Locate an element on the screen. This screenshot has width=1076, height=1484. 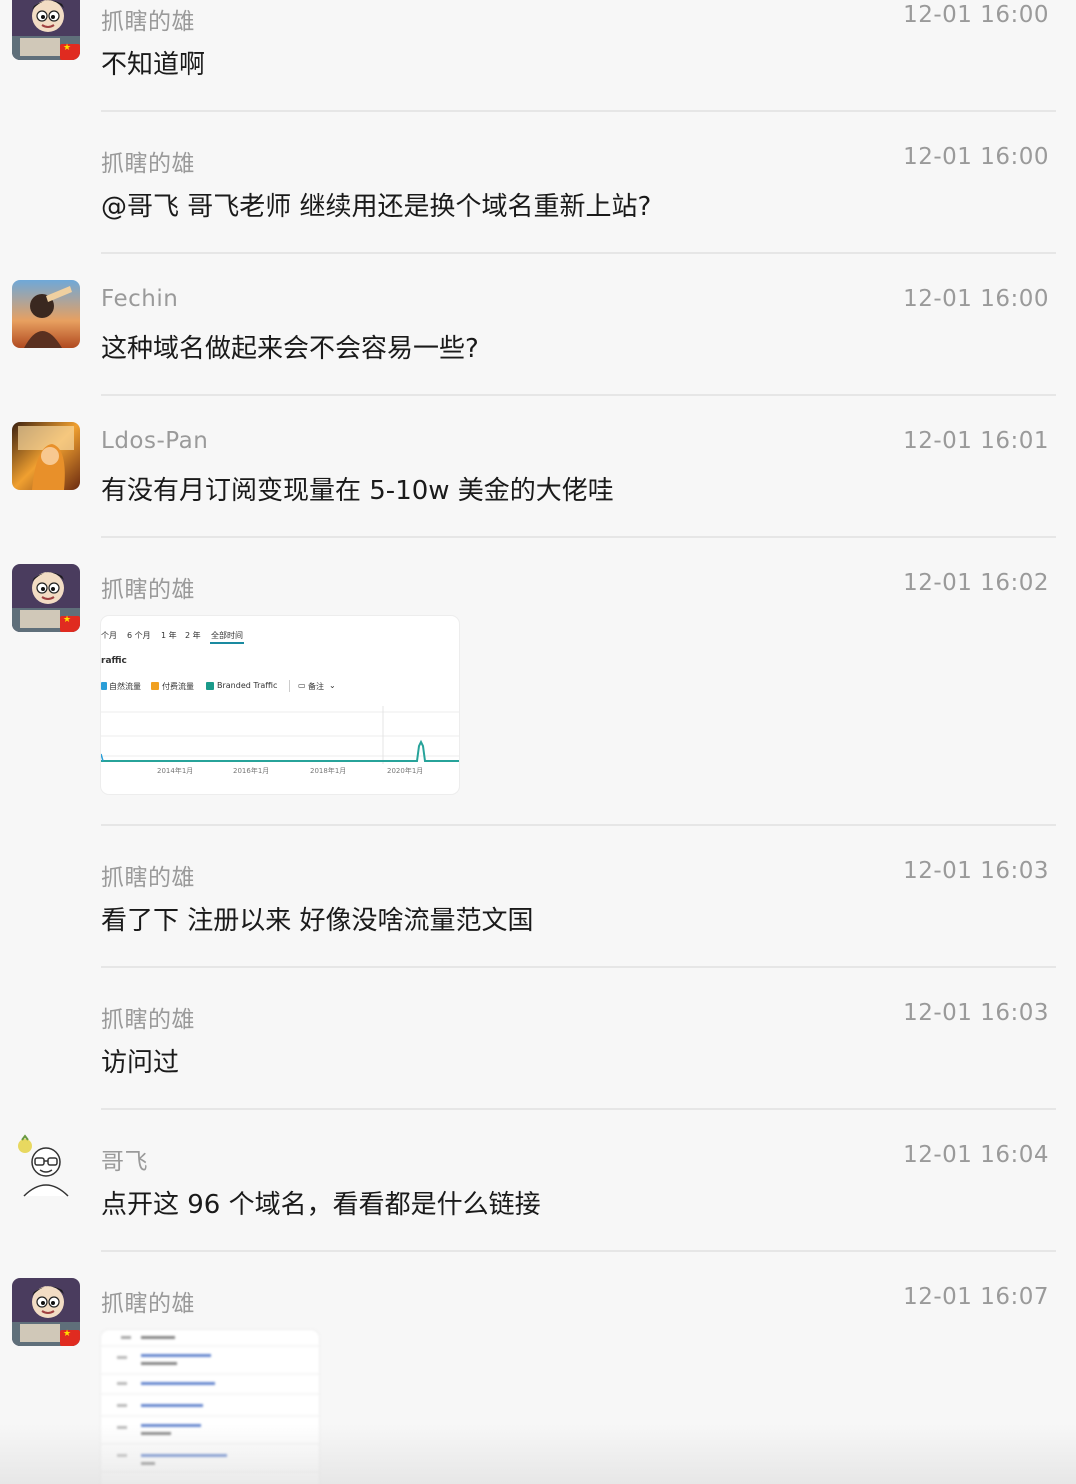
x-axis-label: 2014年1月 is located at coordinates (175, 771).